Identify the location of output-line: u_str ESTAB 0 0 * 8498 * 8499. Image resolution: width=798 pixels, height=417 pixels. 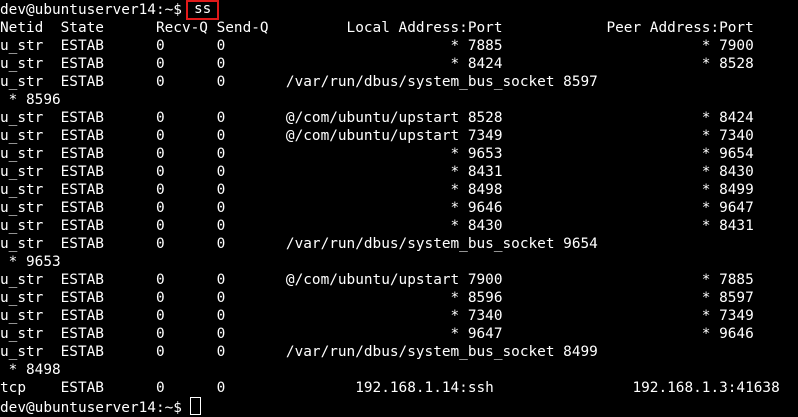
(377, 190).